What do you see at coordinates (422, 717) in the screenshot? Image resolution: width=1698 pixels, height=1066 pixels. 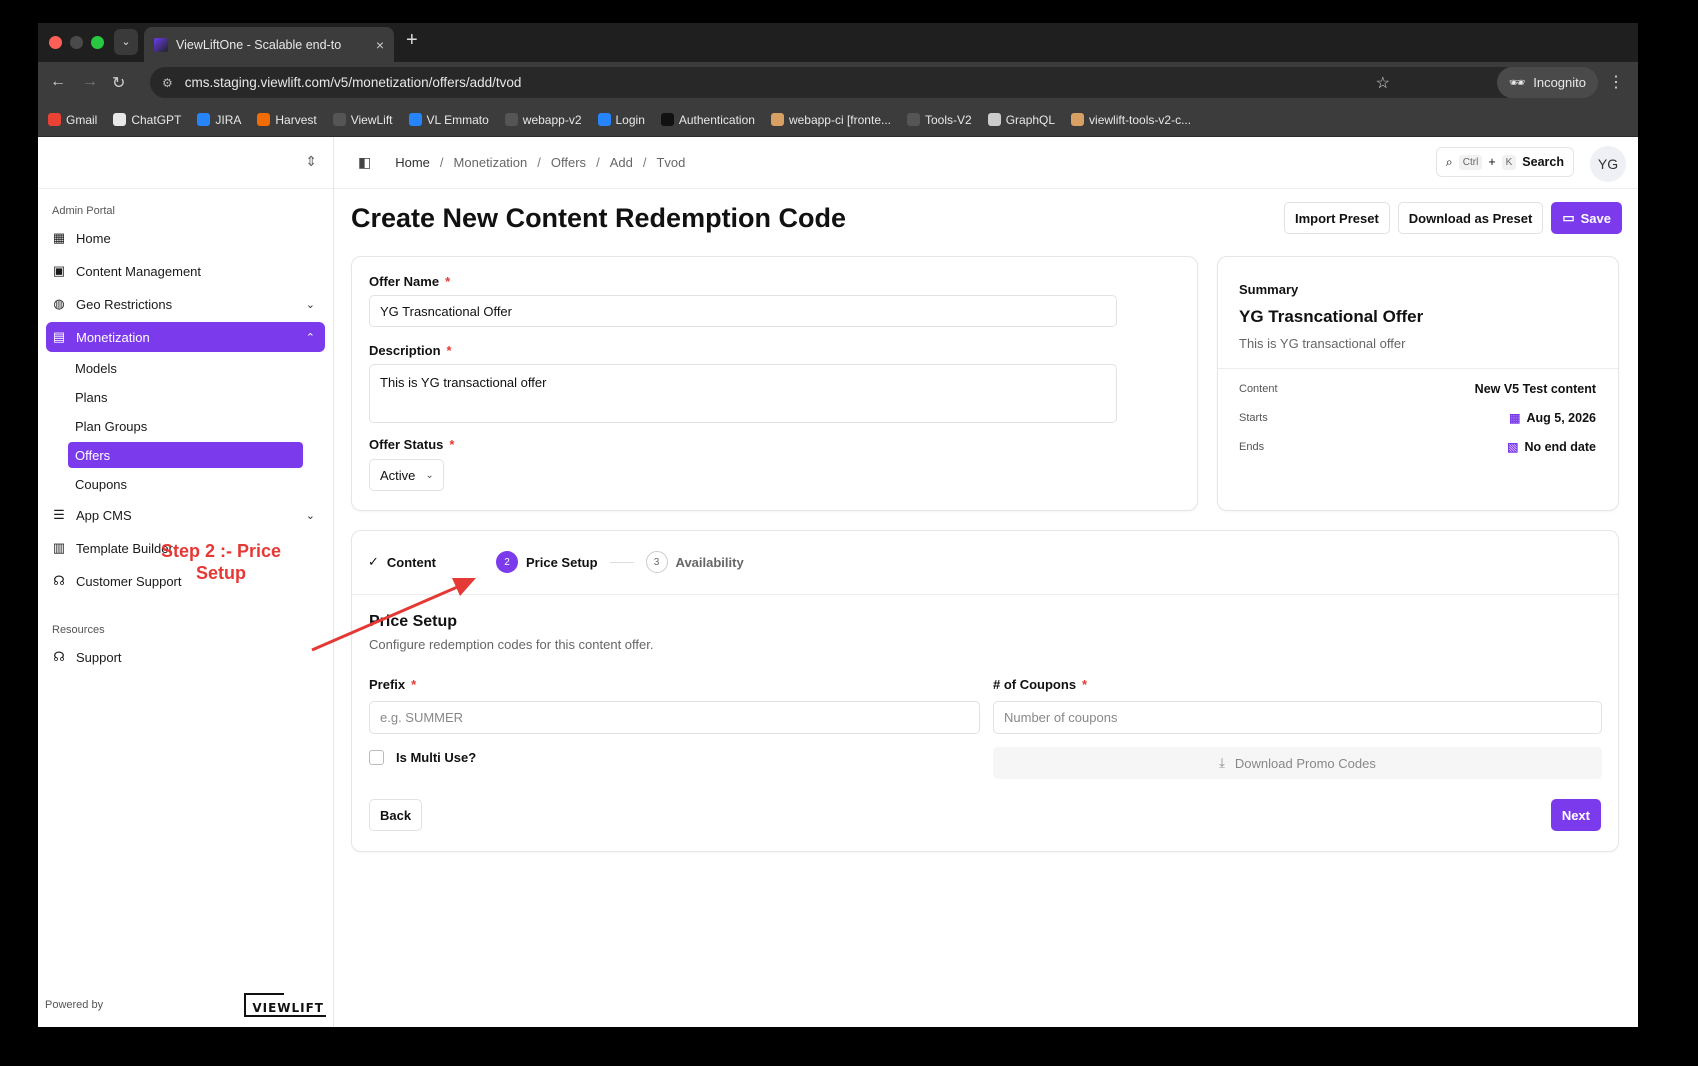 I see `prefix-placeholder: e.g. SUMMER` at bounding box center [422, 717].